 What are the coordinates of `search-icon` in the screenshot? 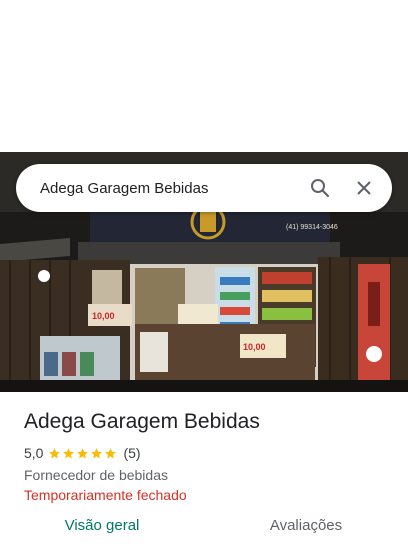 It's located at (320, 188).